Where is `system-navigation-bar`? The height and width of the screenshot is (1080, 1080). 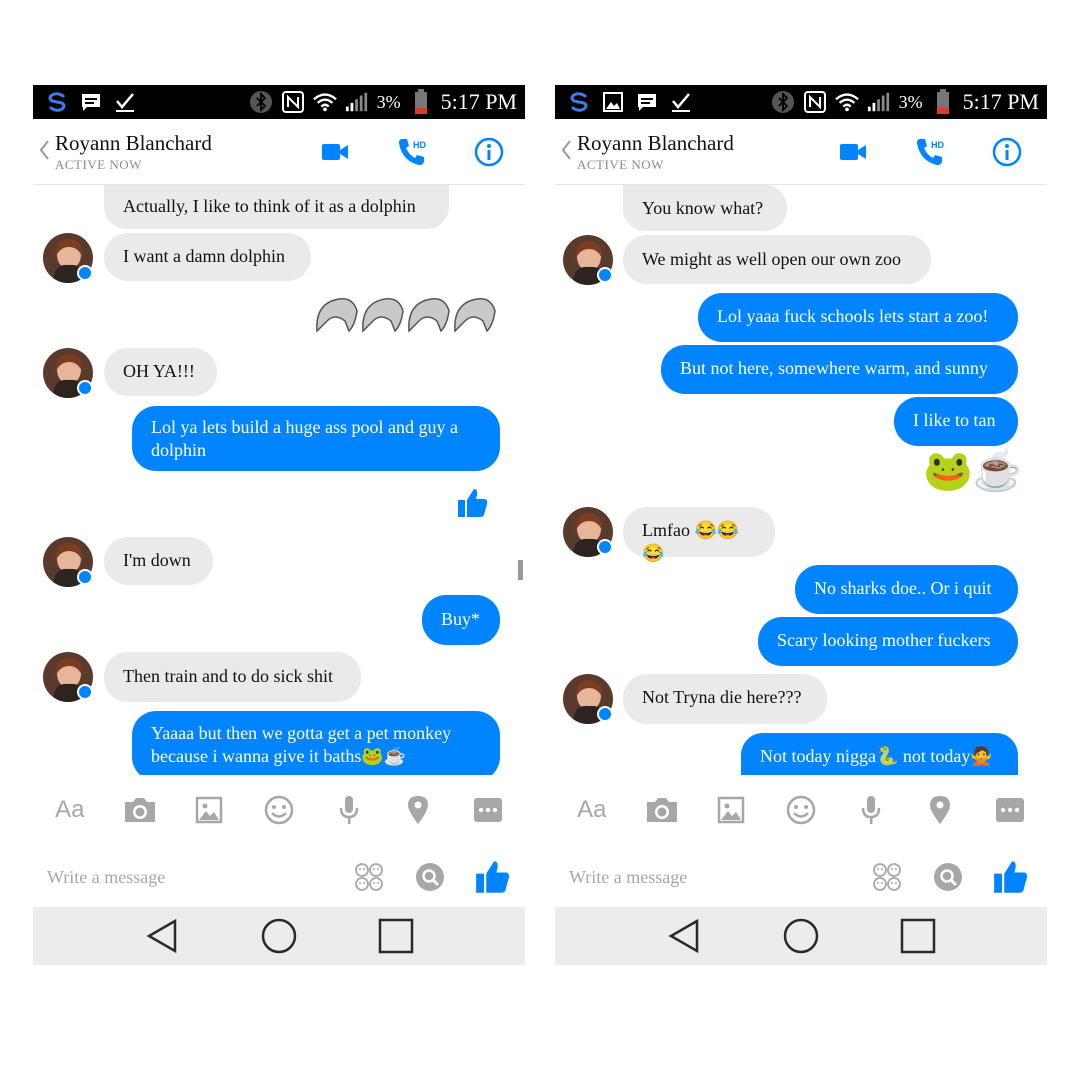 system-navigation-bar is located at coordinates (801, 936).